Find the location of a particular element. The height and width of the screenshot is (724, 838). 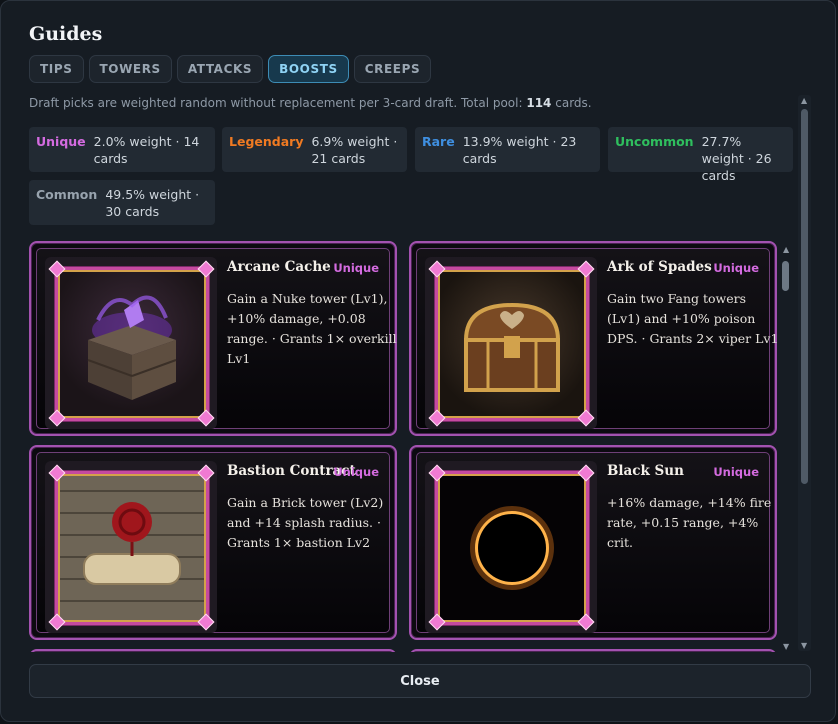

rarity-info: 6.9% weight · 21 cards is located at coordinates (354, 150).